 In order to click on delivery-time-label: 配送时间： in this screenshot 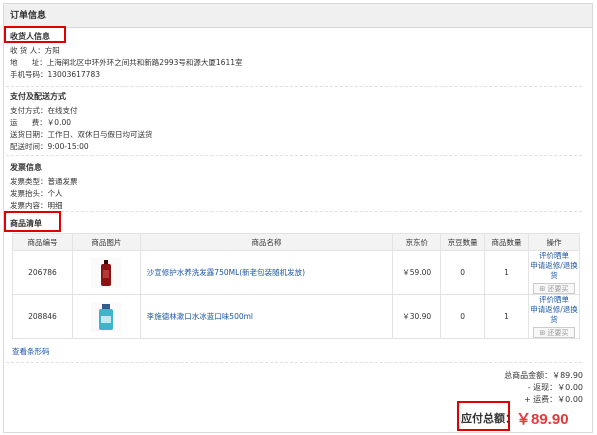, I will do `click(29, 146)`.